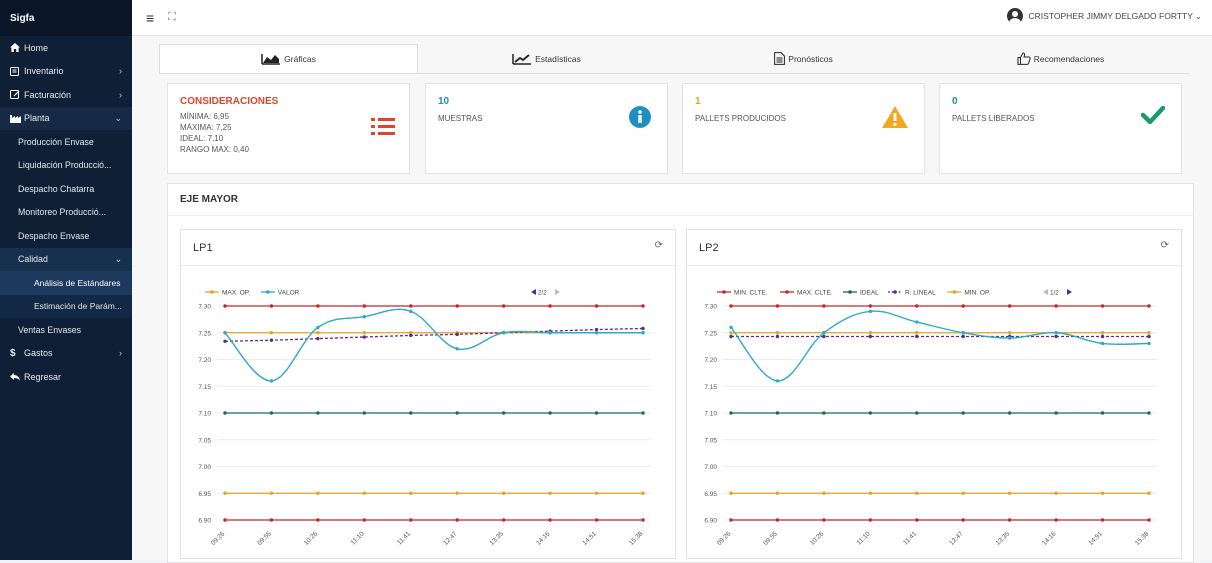  Describe the element at coordinates (66, 48) in the screenshot. I see `sidebar-item-home: Home` at that location.